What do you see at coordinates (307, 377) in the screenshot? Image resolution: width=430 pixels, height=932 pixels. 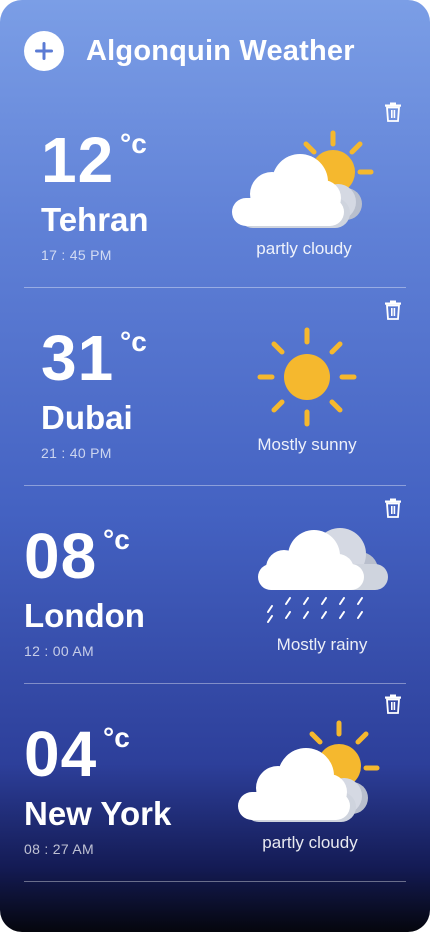 I see `sun-icon` at bounding box center [307, 377].